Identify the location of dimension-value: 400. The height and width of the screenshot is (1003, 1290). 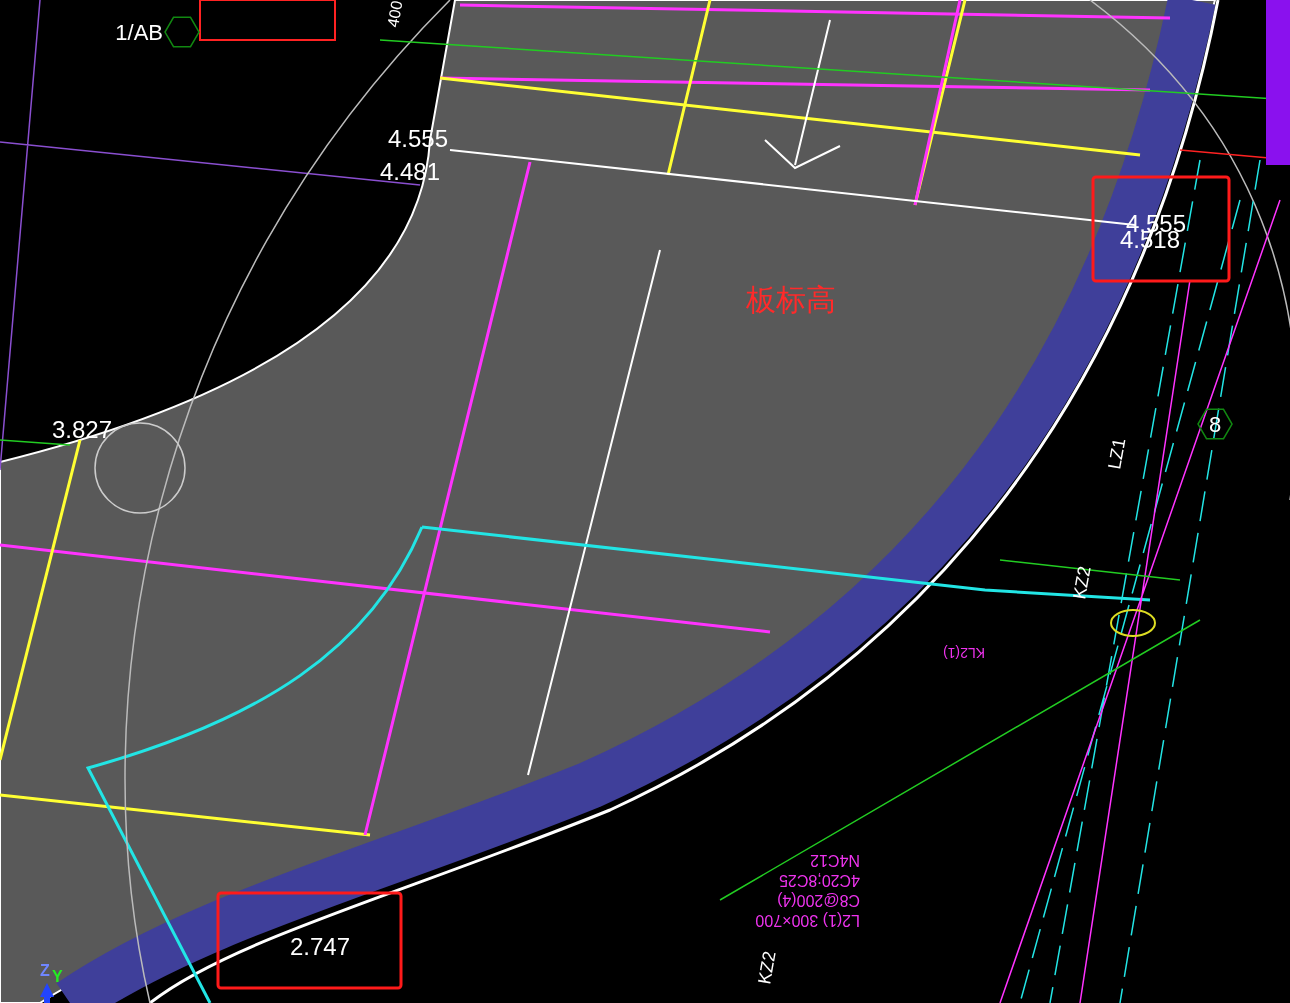
(395, 14).